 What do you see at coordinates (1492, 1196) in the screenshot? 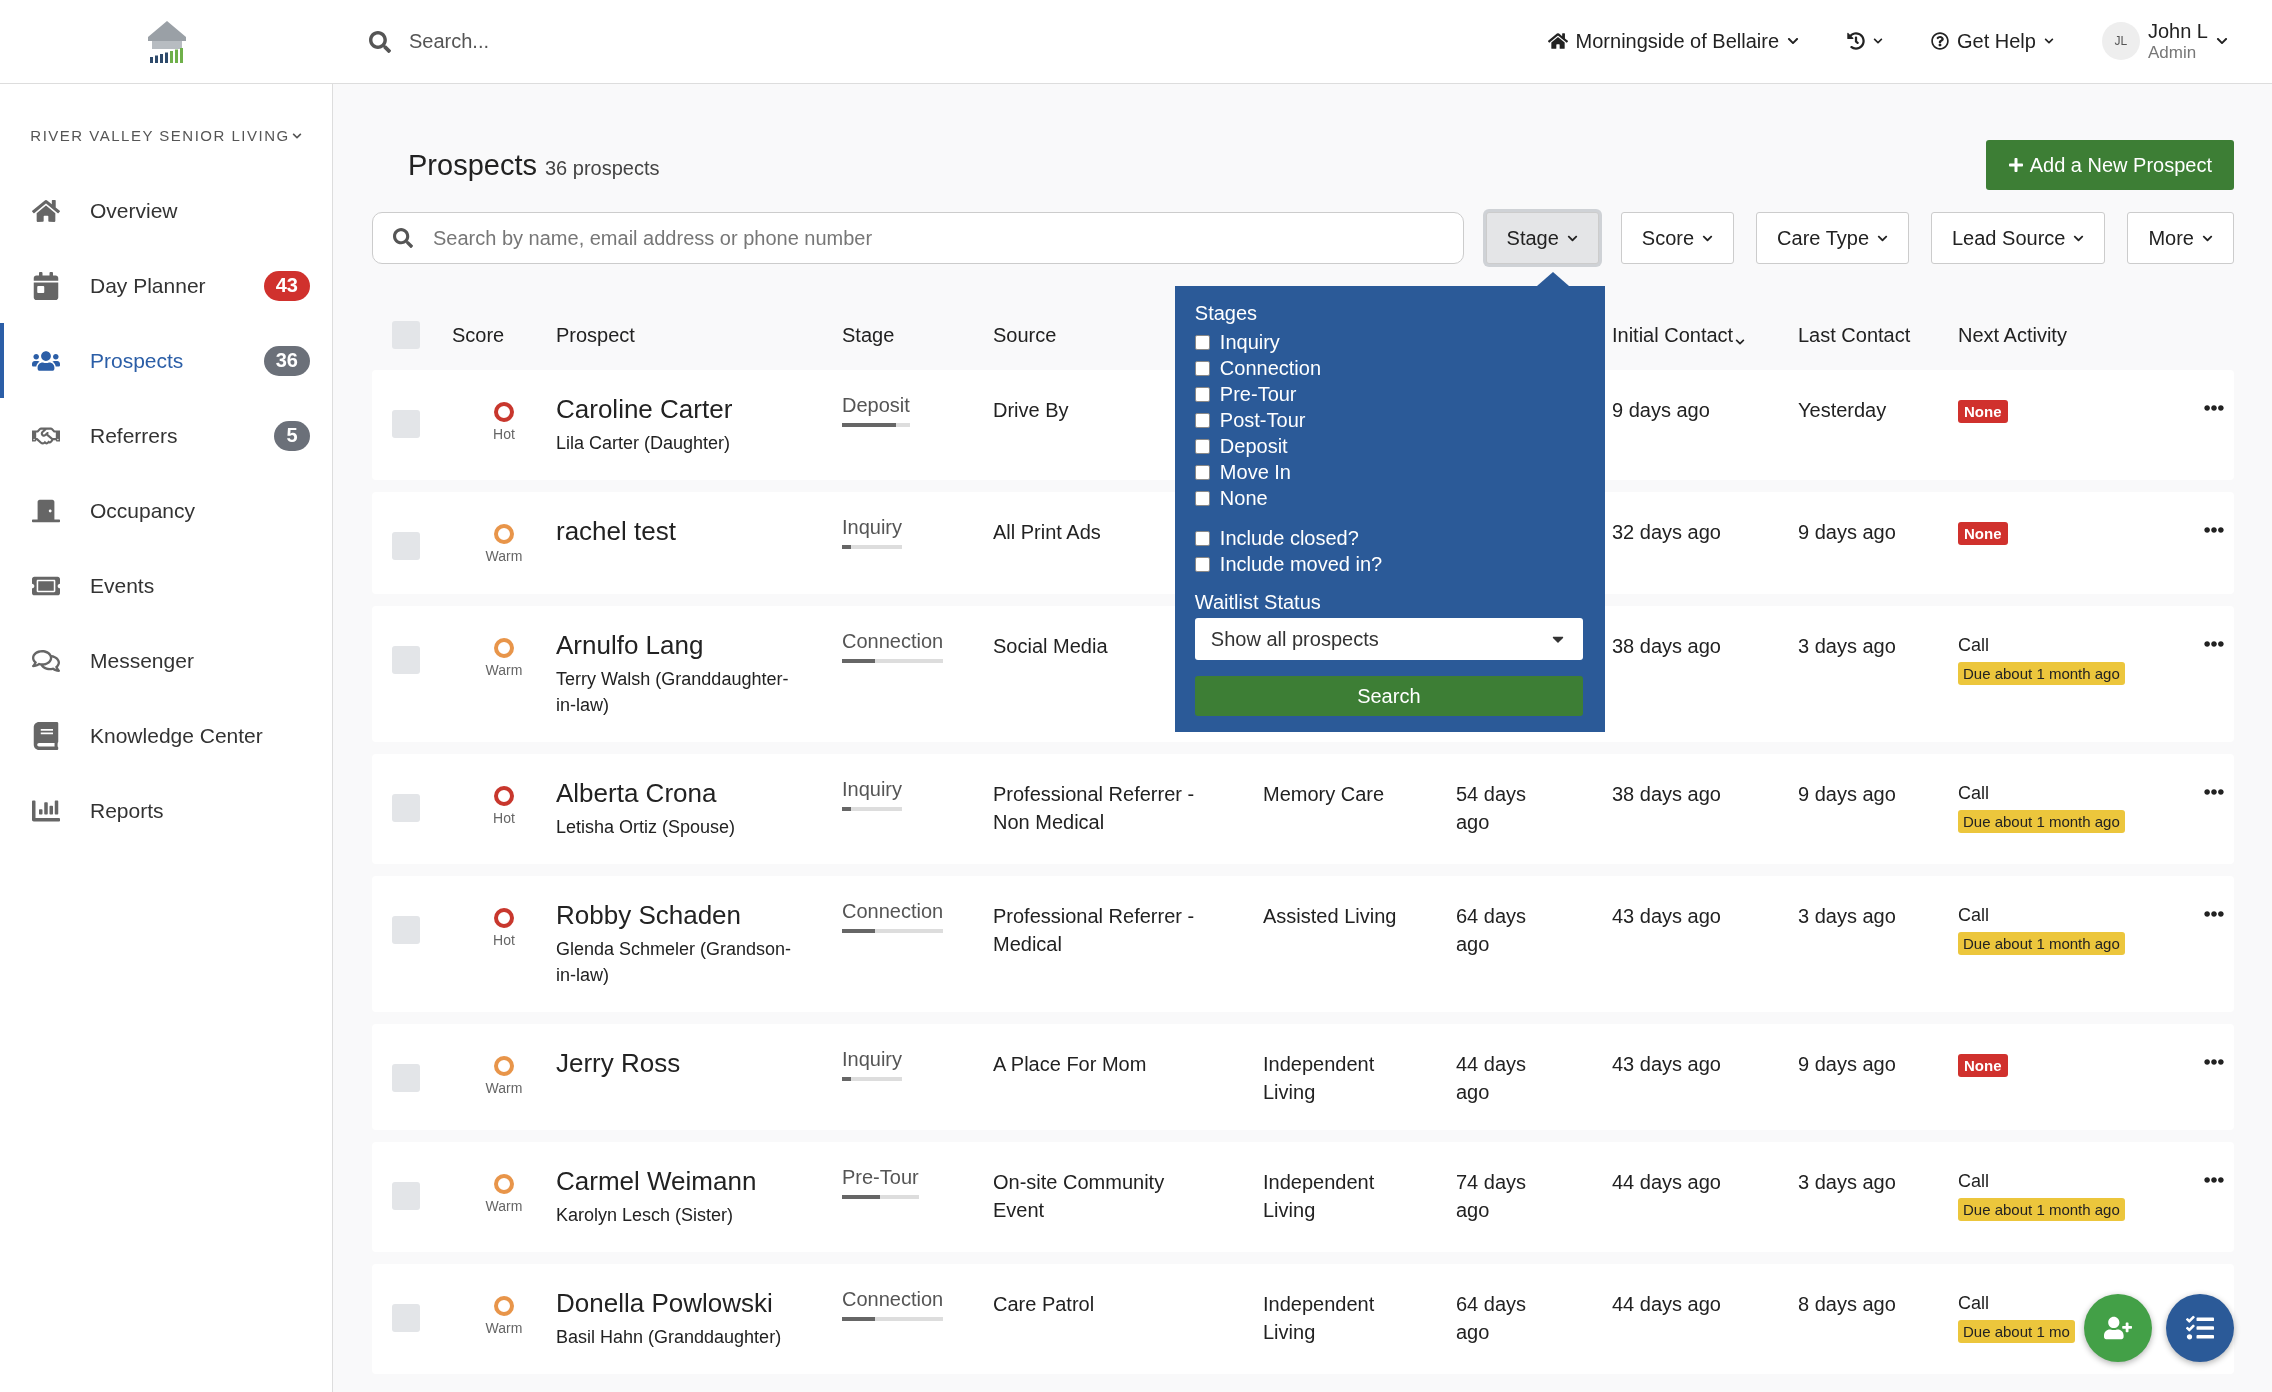
I see `table-cell-text: 74 days ago` at bounding box center [1492, 1196].